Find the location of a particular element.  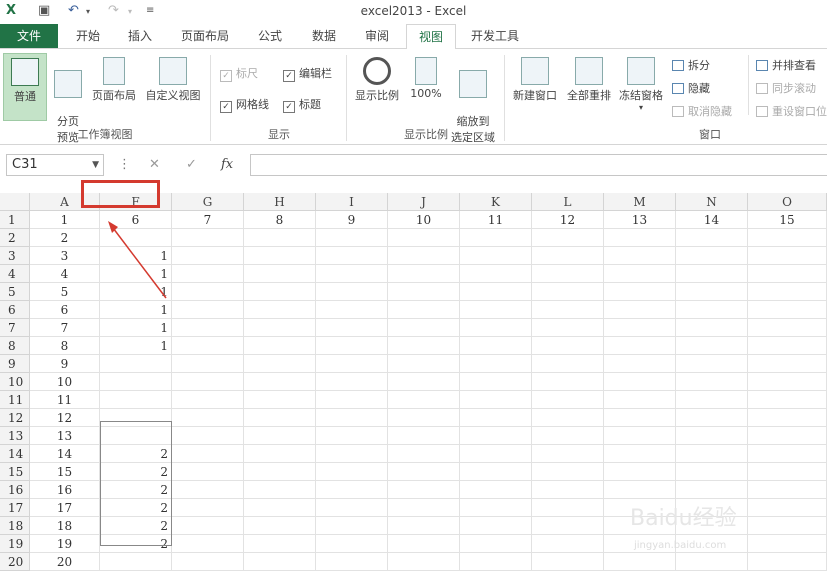

arrow-line is located at coordinates (138, 261).